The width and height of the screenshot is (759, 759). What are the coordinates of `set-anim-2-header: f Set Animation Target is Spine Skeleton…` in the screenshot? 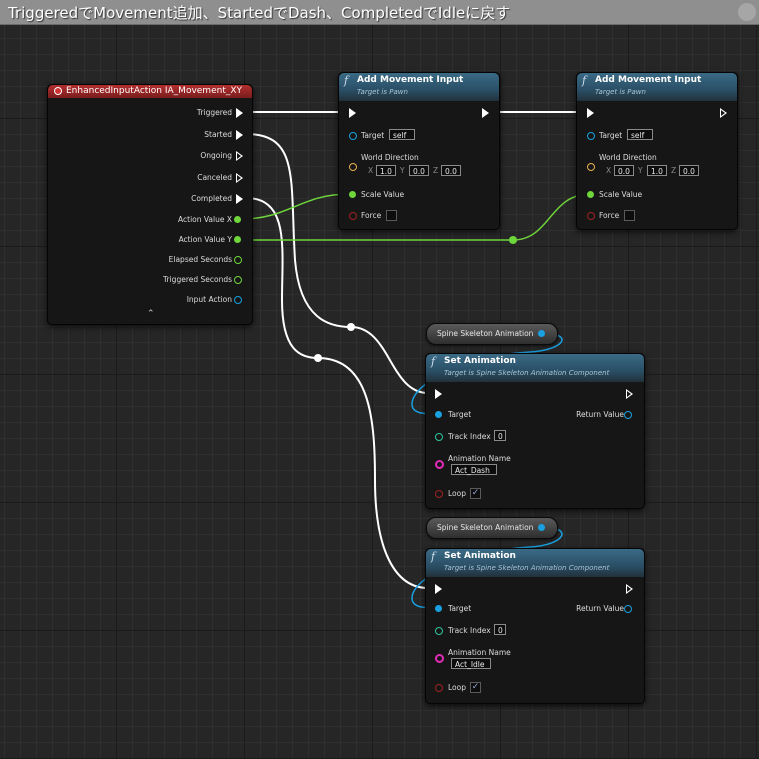 It's located at (535, 563).